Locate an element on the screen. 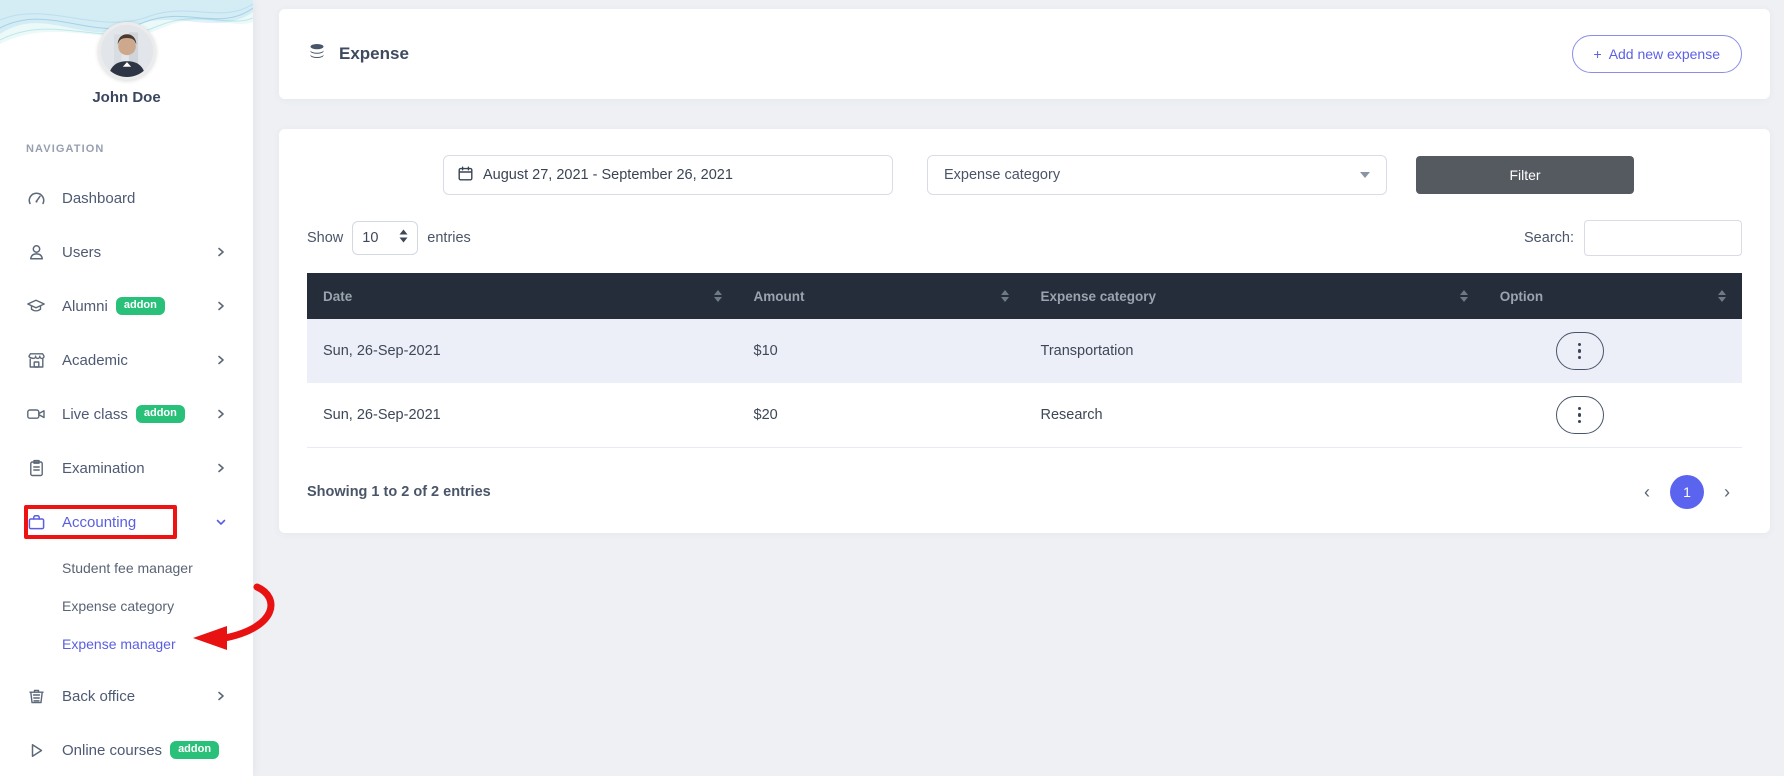 The height and width of the screenshot is (776, 1784). sidebar-item-examination: Examination is located at coordinates (126, 468).